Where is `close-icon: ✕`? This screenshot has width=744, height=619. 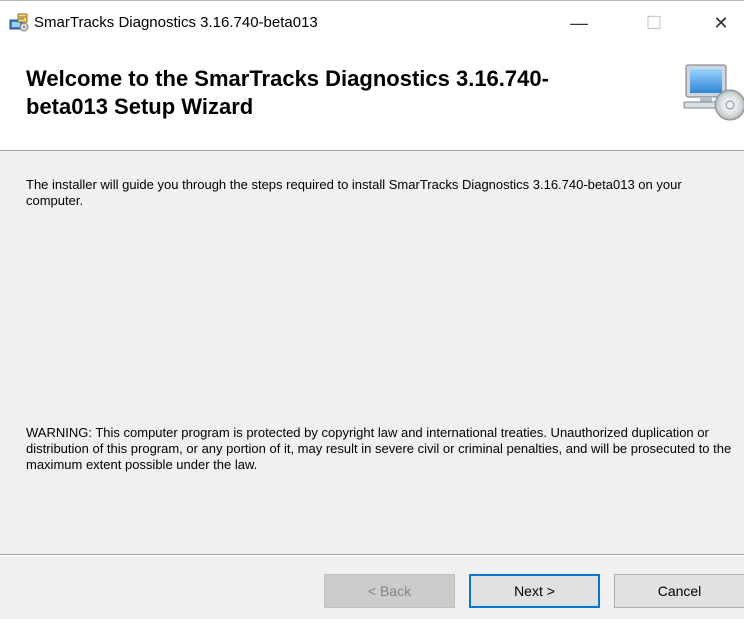 close-icon: ✕ is located at coordinates (721, 22).